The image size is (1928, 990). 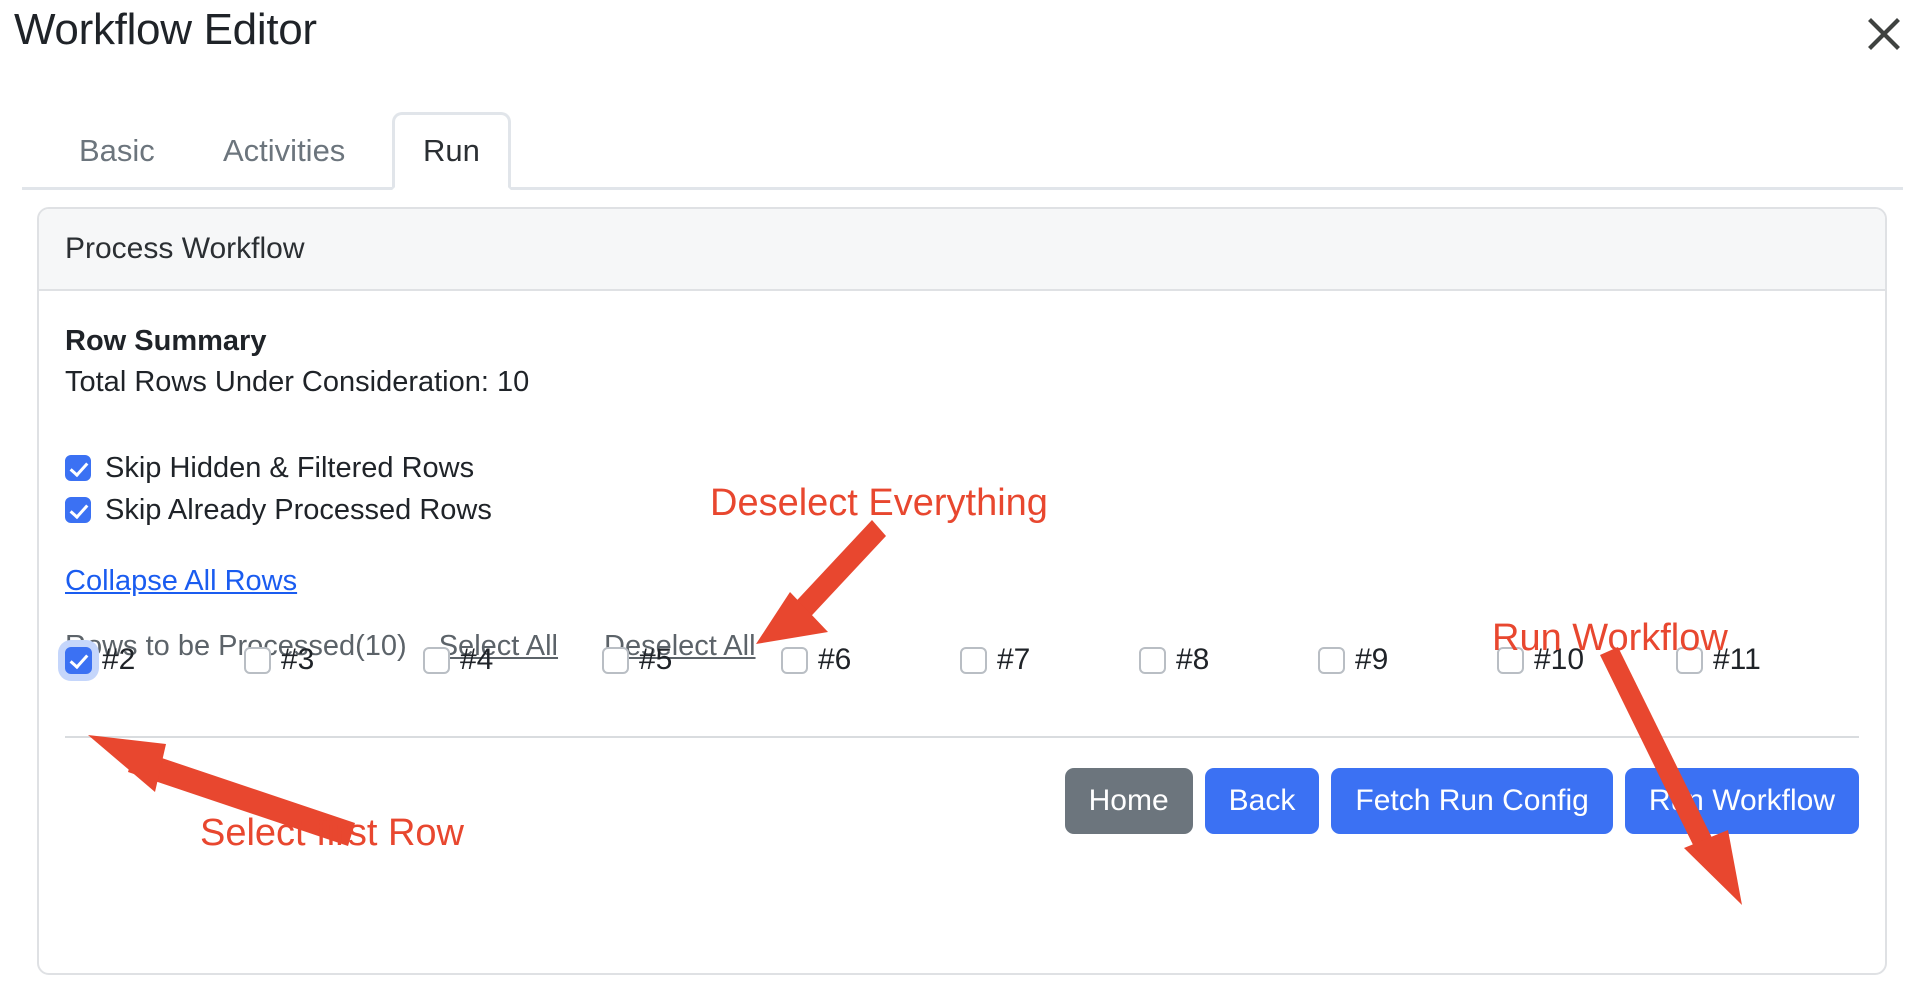 What do you see at coordinates (1193, 659) in the screenshot?
I see `row-checkbox-label: #8` at bounding box center [1193, 659].